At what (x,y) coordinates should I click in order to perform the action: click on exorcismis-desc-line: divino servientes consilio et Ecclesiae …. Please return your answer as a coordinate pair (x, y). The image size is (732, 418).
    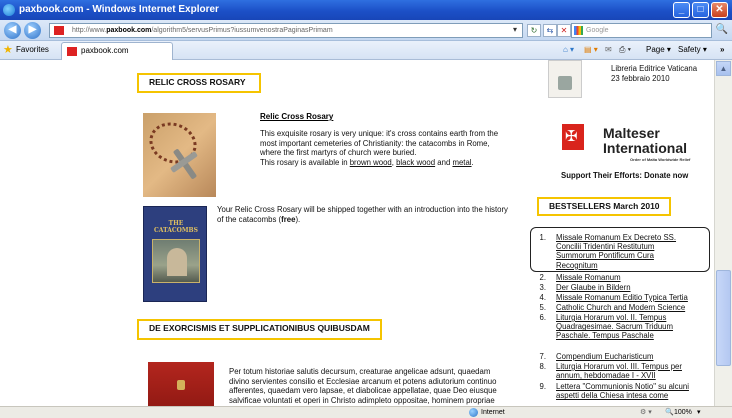
    Looking at the image, I should click on (363, 381).